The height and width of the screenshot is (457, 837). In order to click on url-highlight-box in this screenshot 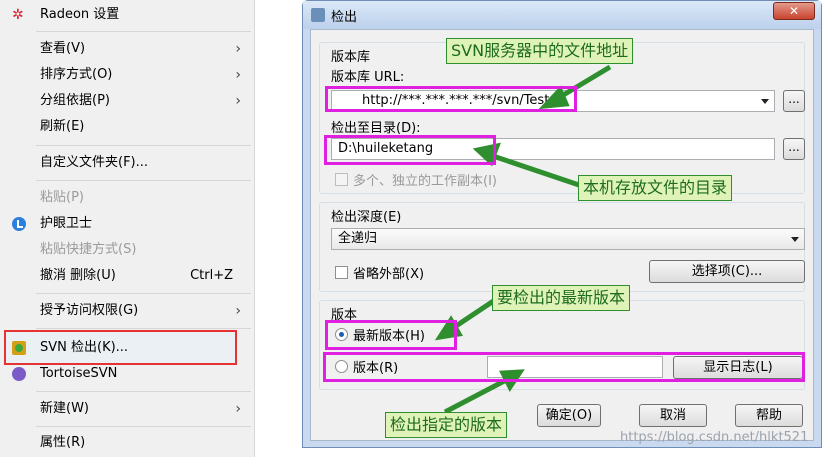, I will do `click(451, 99)`.